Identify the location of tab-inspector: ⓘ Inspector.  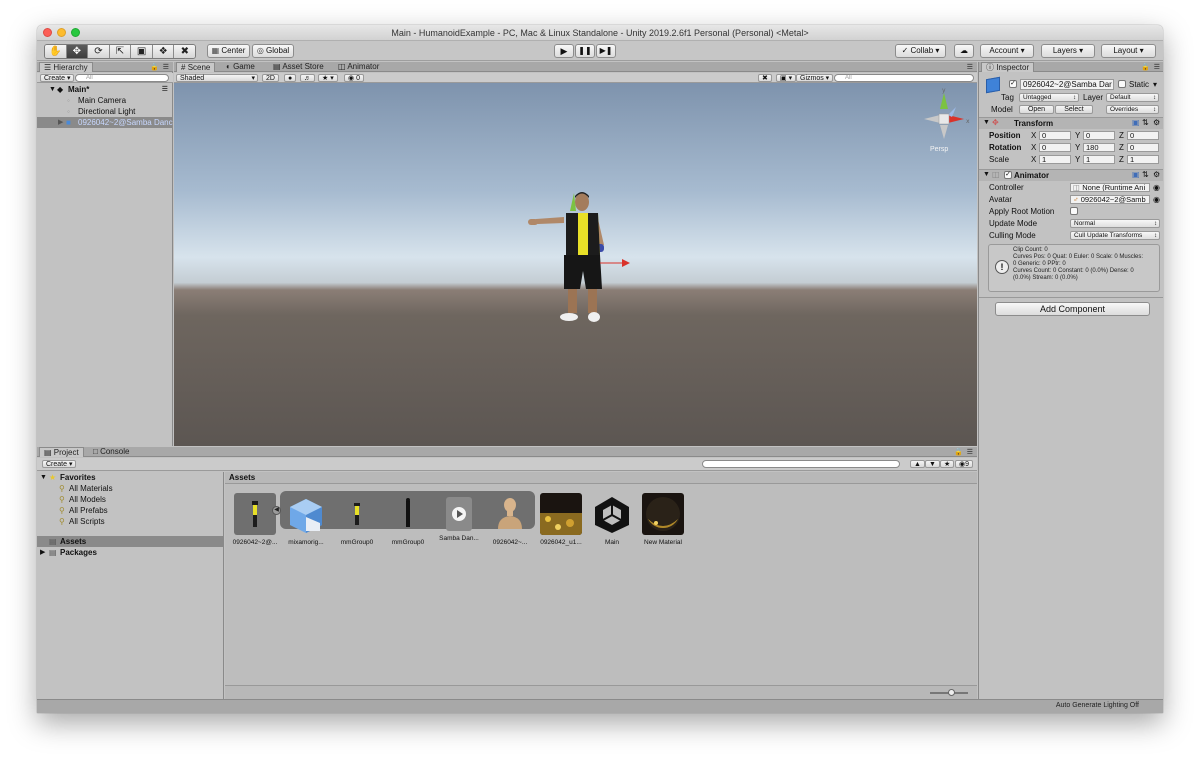
(1008, 67).